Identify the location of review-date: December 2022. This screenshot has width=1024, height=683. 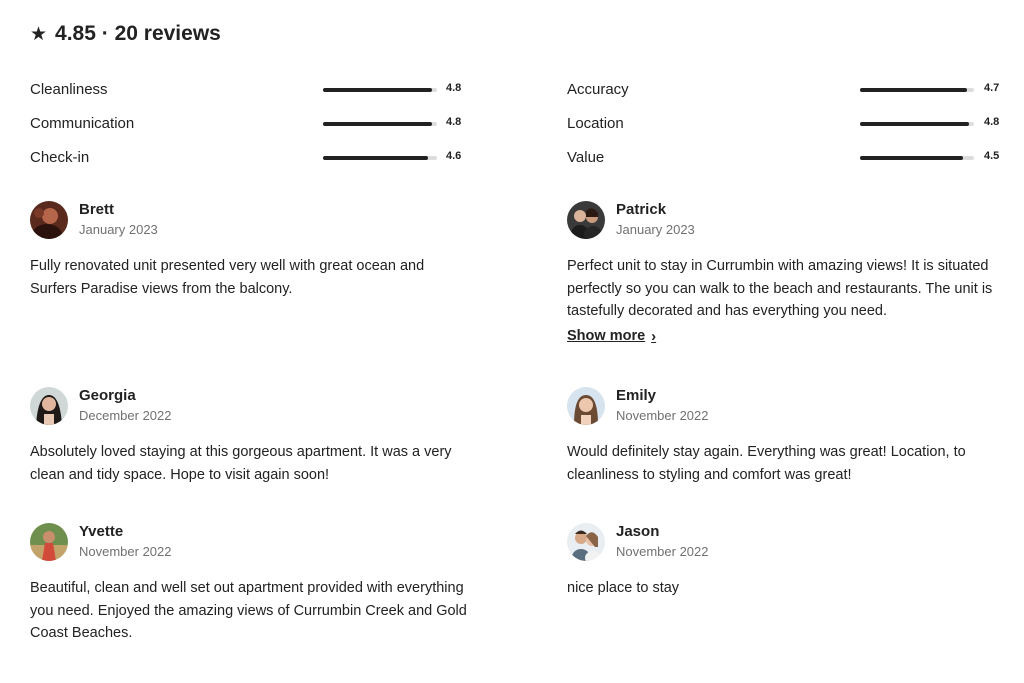
(125, 415).